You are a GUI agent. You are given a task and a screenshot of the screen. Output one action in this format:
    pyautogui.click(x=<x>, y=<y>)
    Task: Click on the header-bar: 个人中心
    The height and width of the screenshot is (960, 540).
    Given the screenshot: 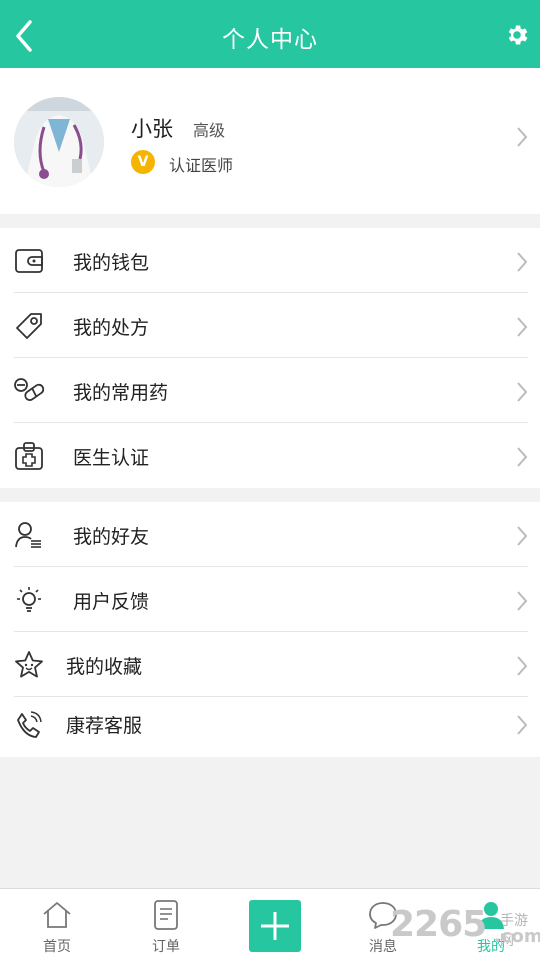 What is the action you would take?
    pyautogui.click(x=270, y=34)
    